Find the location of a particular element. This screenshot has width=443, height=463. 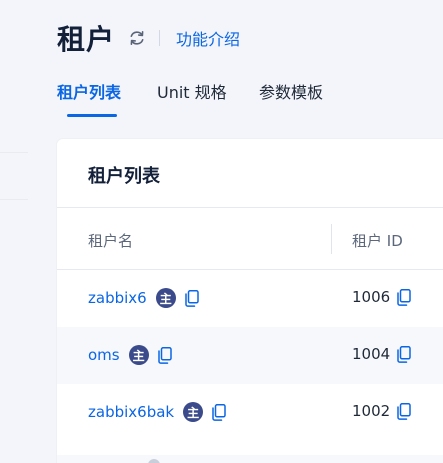

primary-badge is located at coordinates (154, 461).